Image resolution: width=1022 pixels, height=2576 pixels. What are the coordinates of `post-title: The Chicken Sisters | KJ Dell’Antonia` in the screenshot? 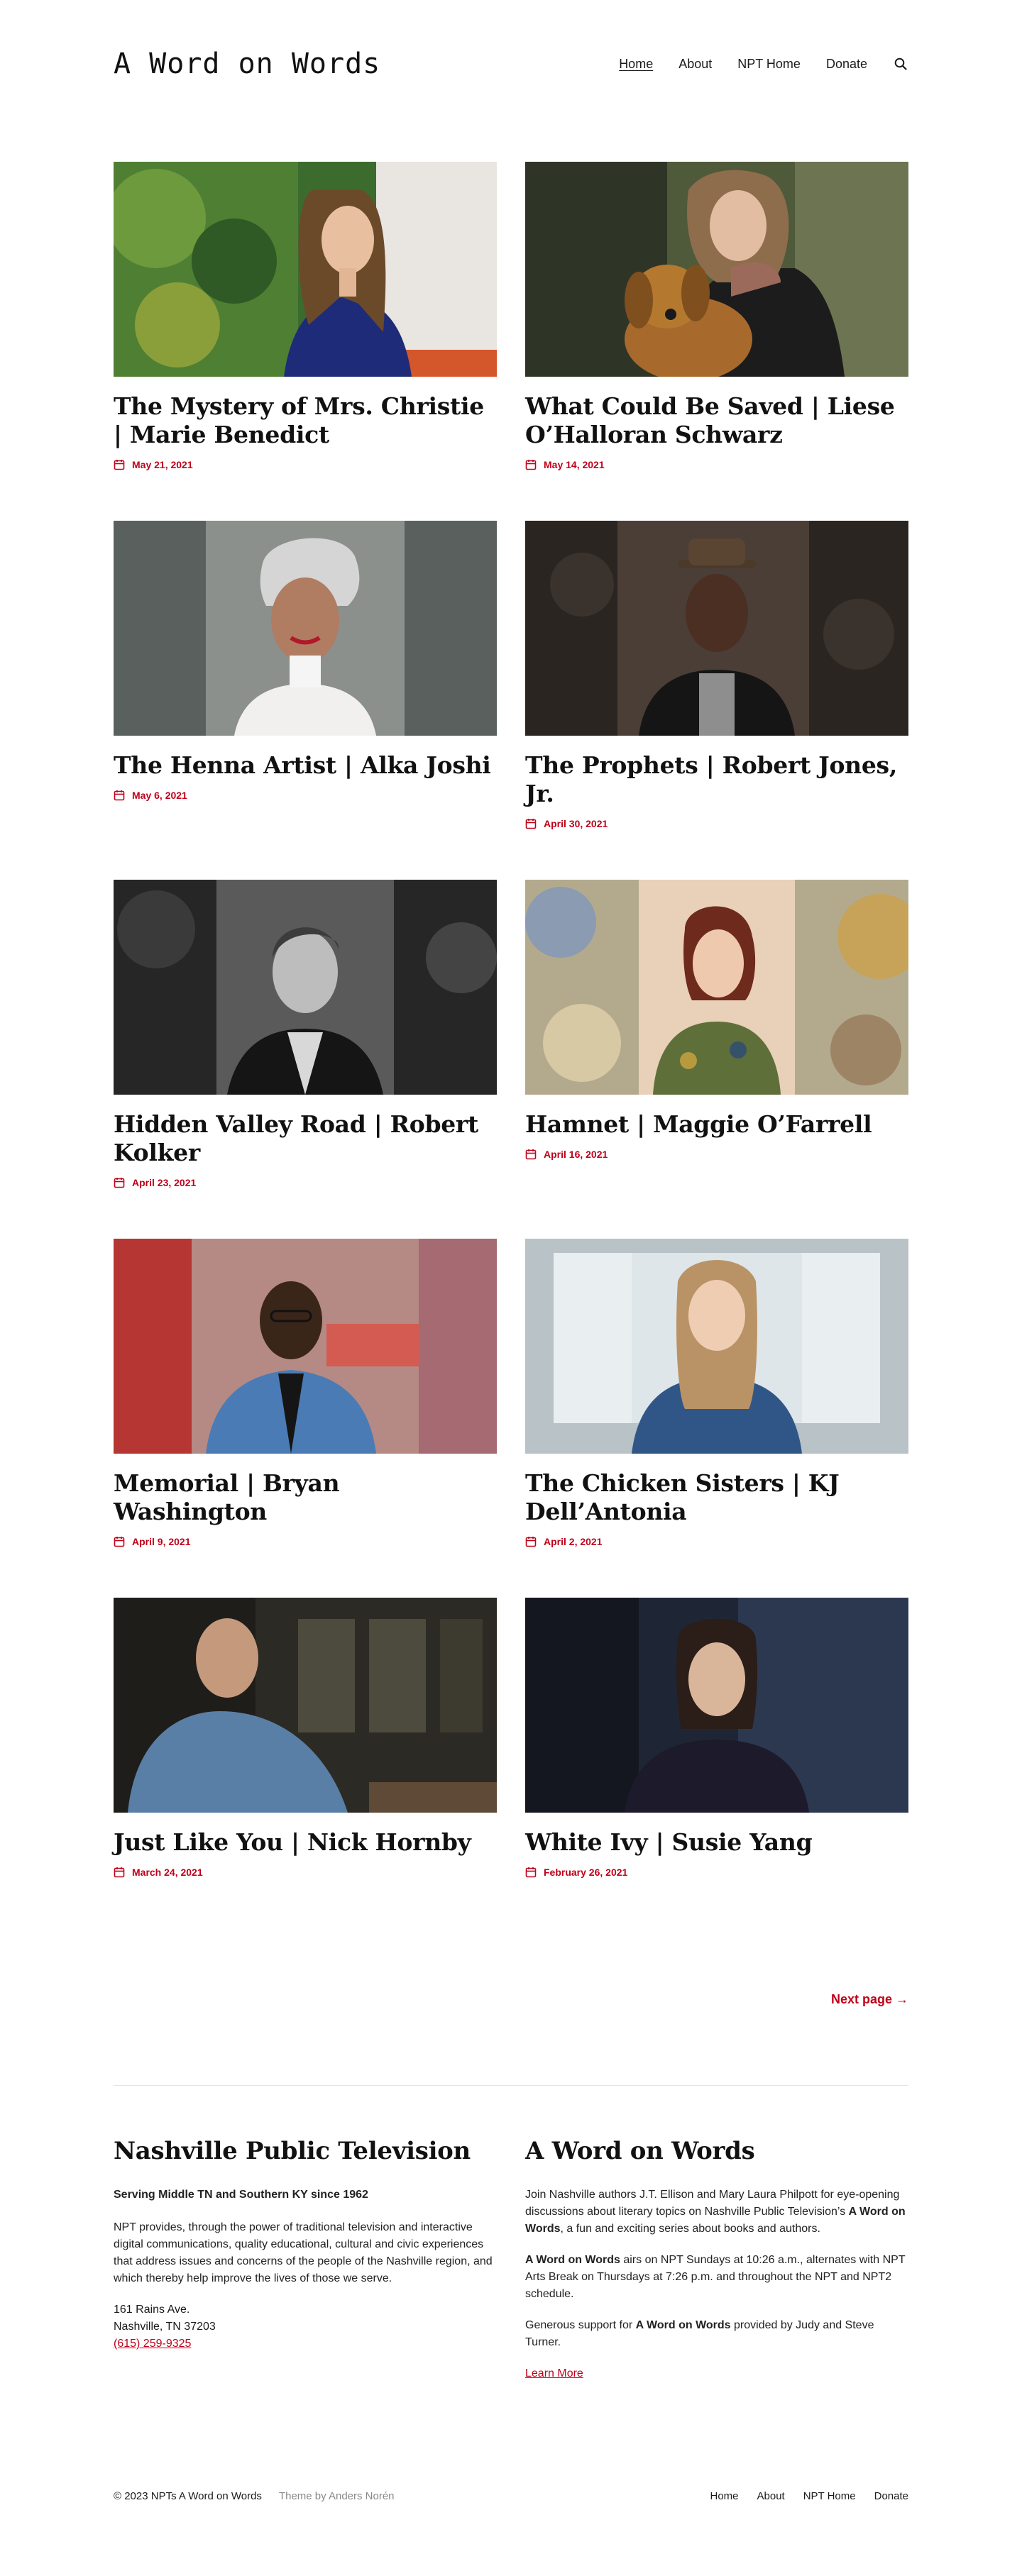 It's located at (716, 1497).